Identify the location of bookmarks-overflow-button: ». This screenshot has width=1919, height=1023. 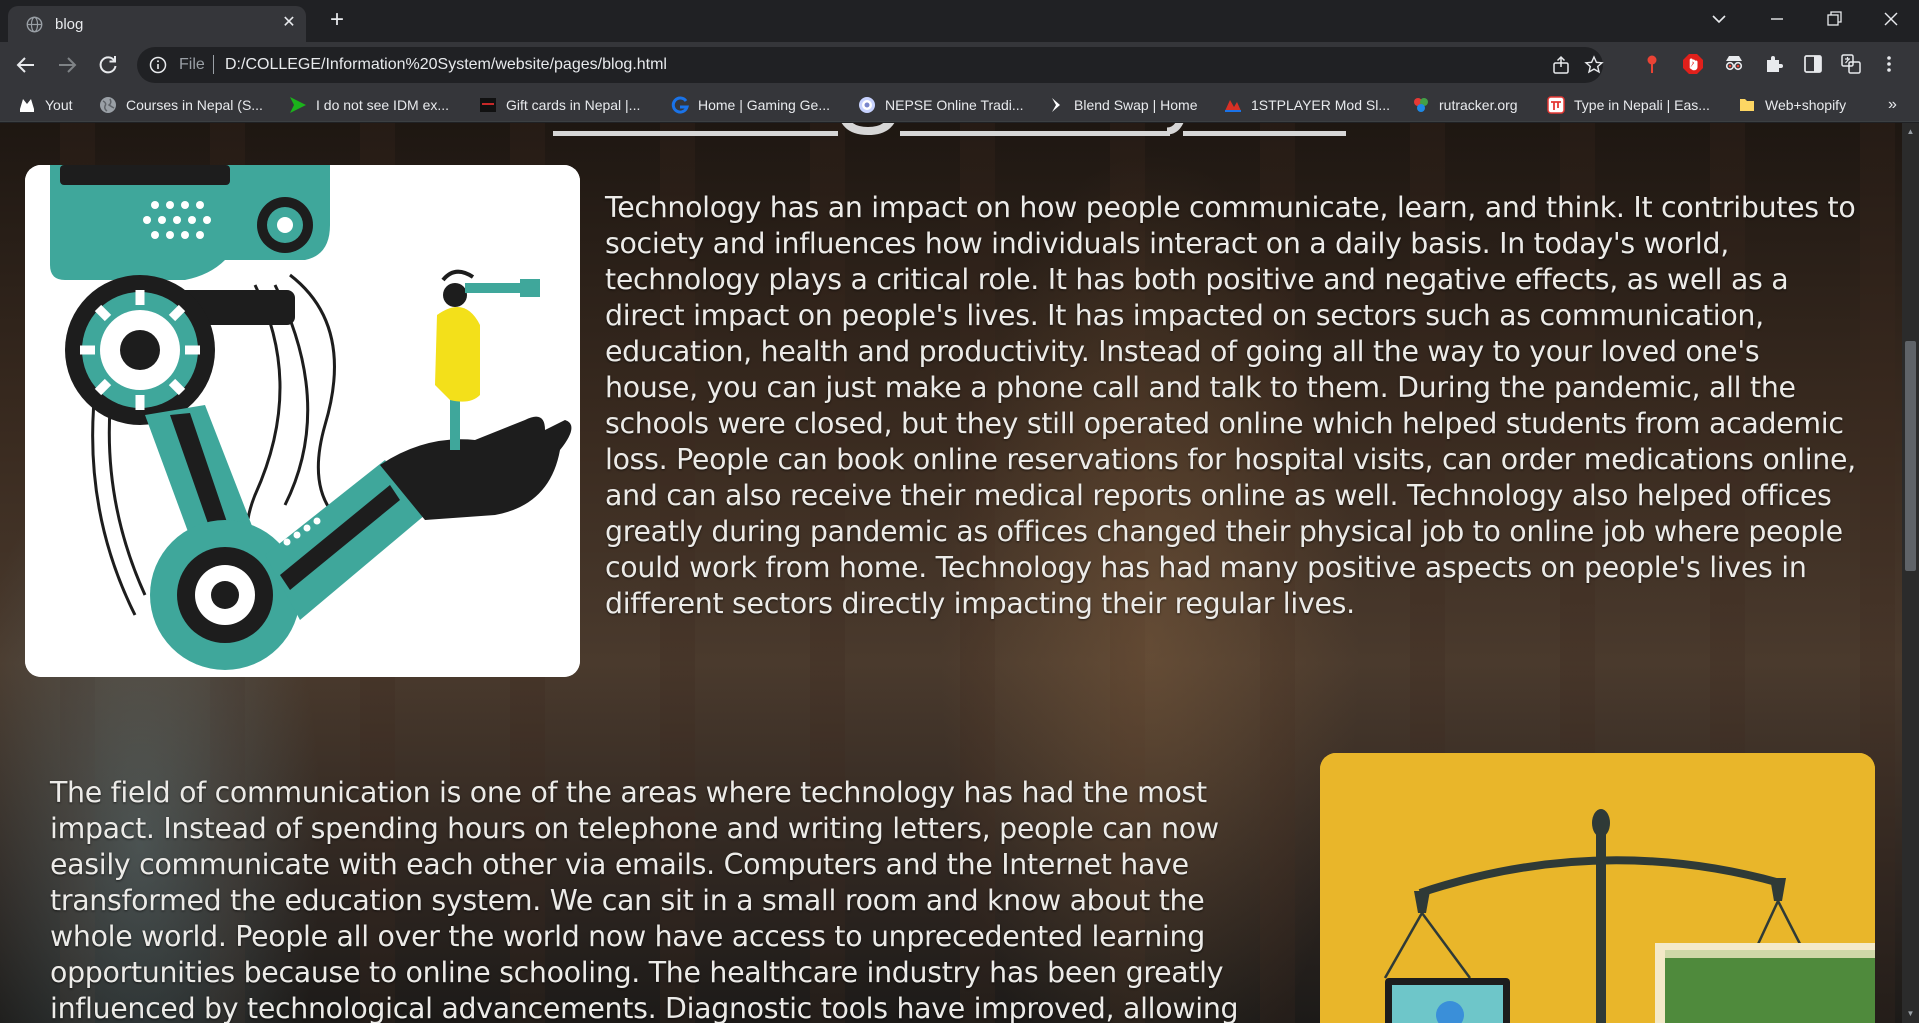
(1892, 105).